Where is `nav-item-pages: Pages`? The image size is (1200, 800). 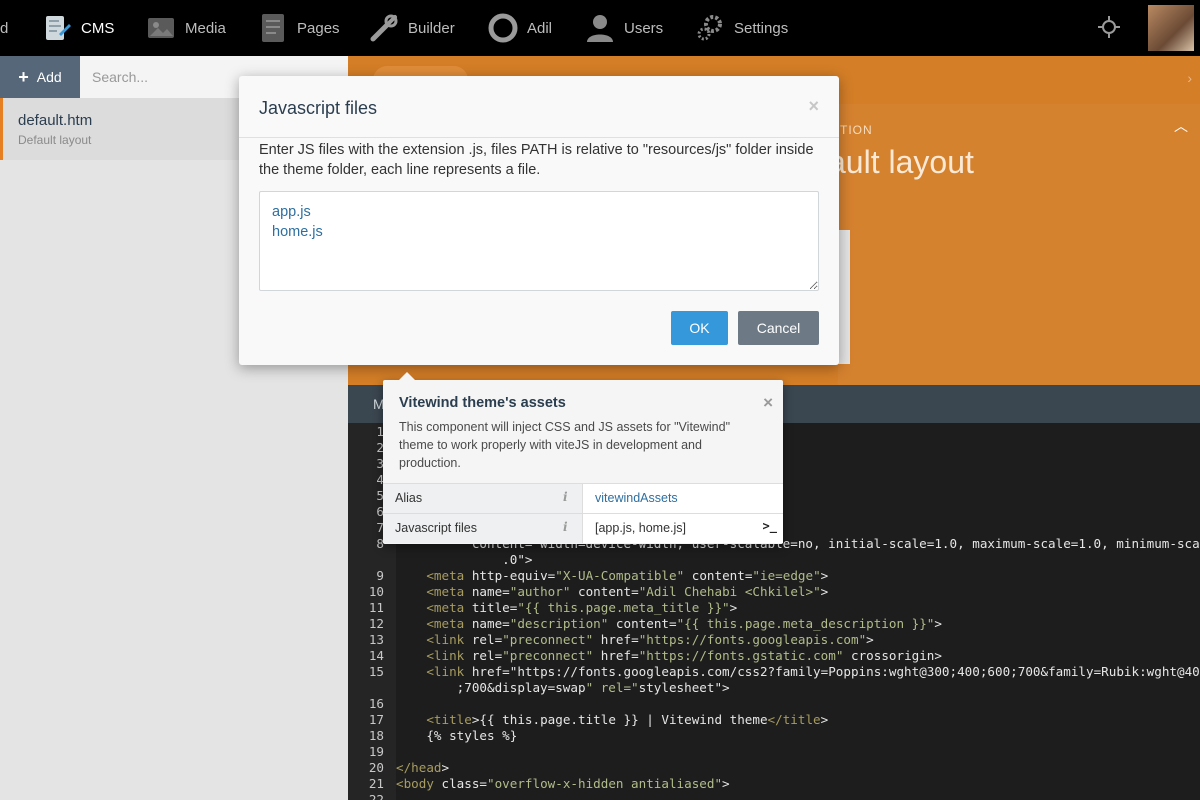 nav-item-pages: Pages is located at coordinates (299, 28).